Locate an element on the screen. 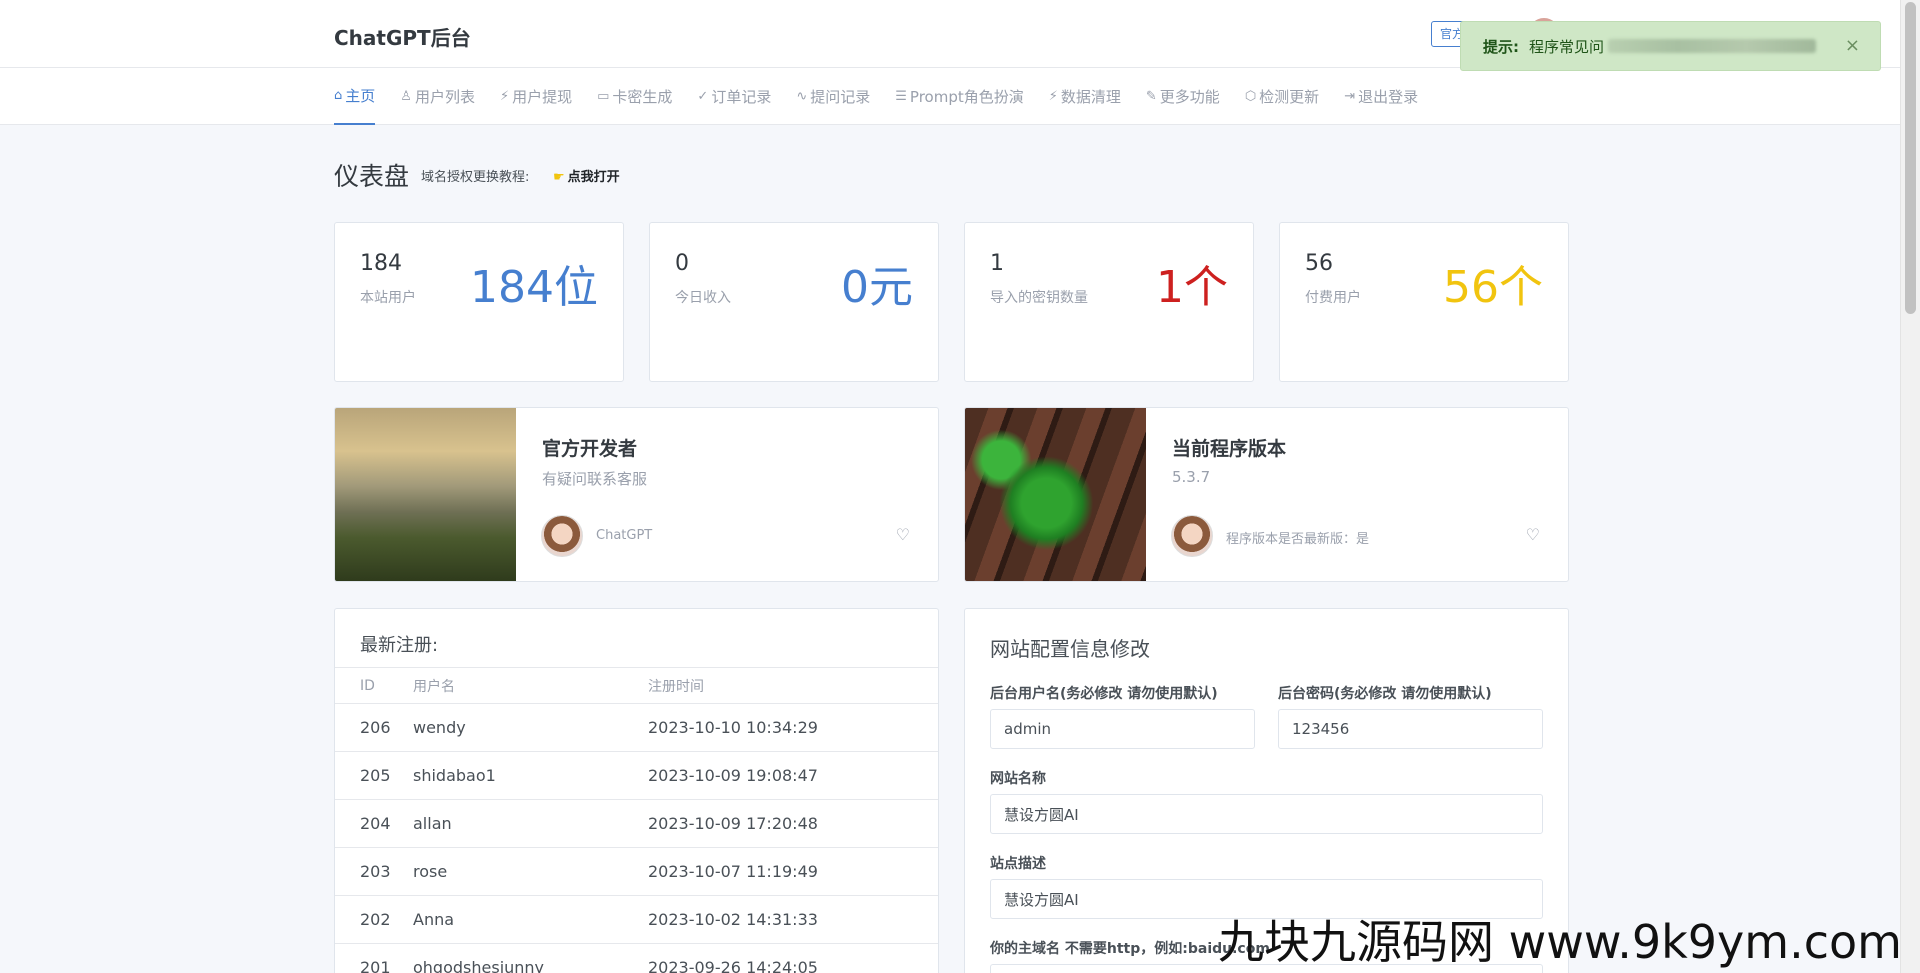  stat-card-income: 0 今日收入 0元 is located at coordinates (794, 302).